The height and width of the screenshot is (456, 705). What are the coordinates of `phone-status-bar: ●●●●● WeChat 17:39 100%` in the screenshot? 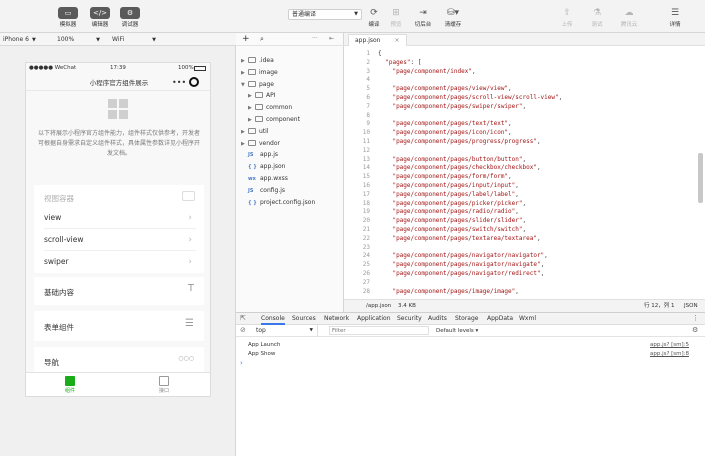 It's located at (118, 68).